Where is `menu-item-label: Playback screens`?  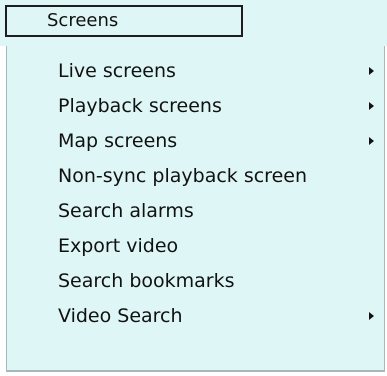 menu-item-label: Playback screens is located at coordinates (140, 106).